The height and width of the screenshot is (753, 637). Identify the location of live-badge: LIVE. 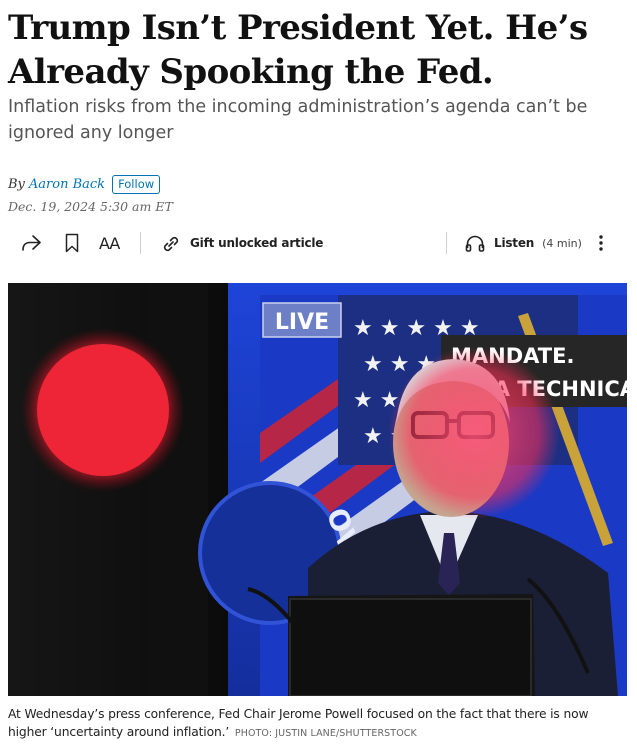
(302, 322).